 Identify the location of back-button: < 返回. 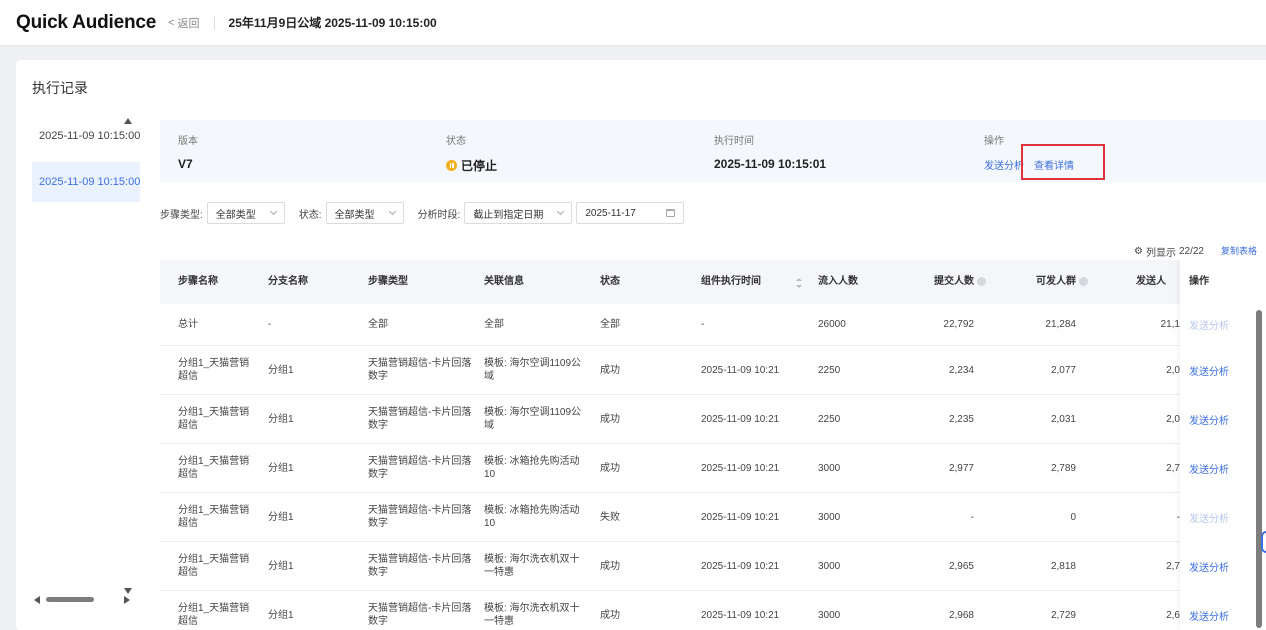
(183, 23).